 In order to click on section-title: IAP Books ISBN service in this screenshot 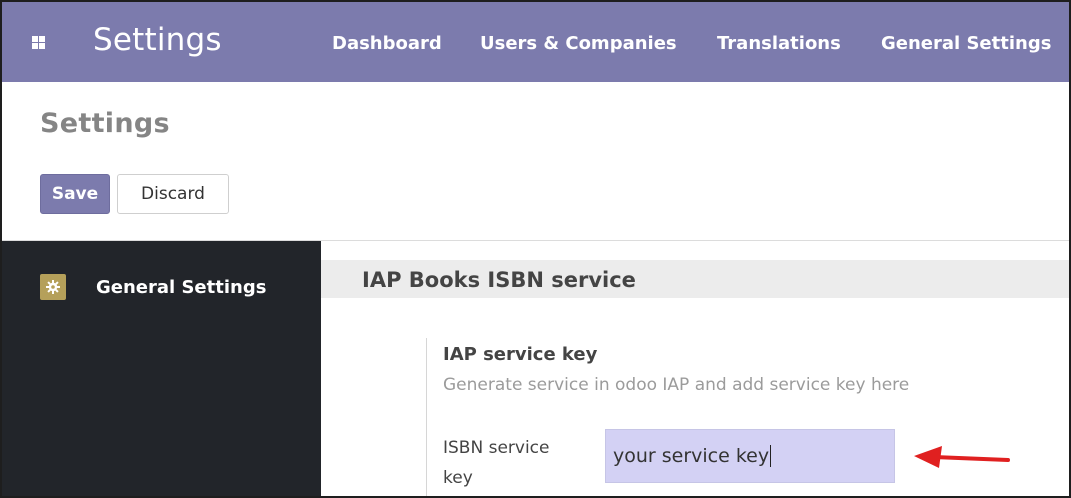, I will do `click(499, 280)`.